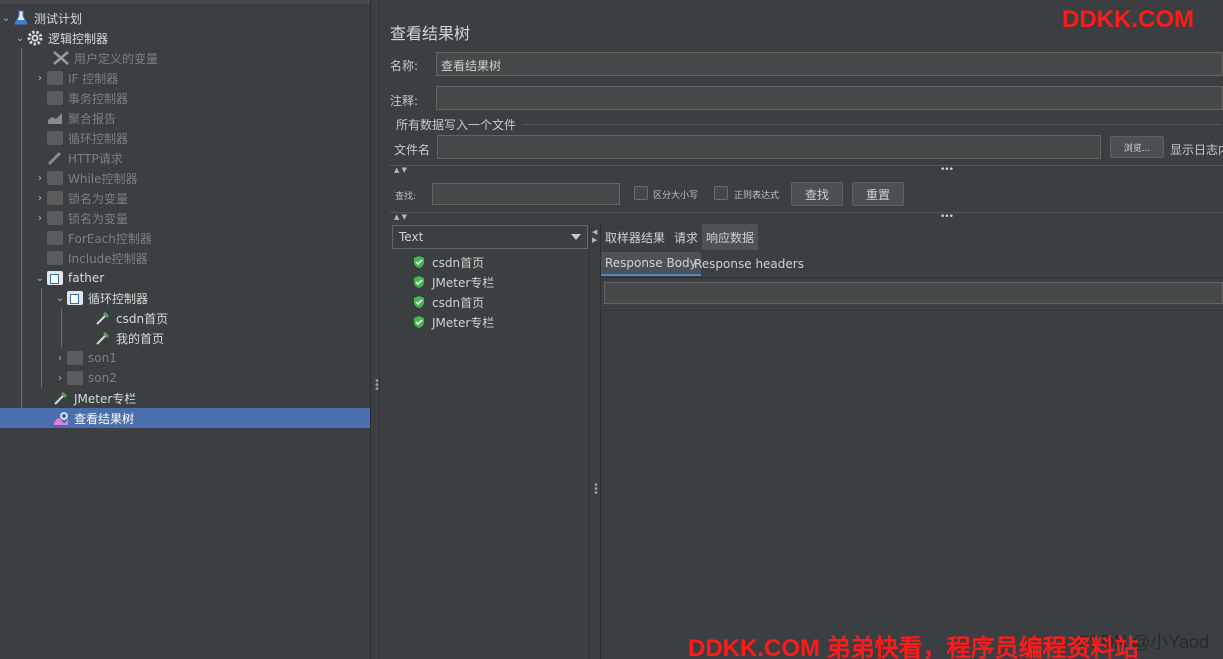 The height and width of the screenshot is (659, 1223). What do you see at coordinates (108, 258) in the screenshot?
I see `tree-node-label: Include控制器` at bounding box center [108, 258].